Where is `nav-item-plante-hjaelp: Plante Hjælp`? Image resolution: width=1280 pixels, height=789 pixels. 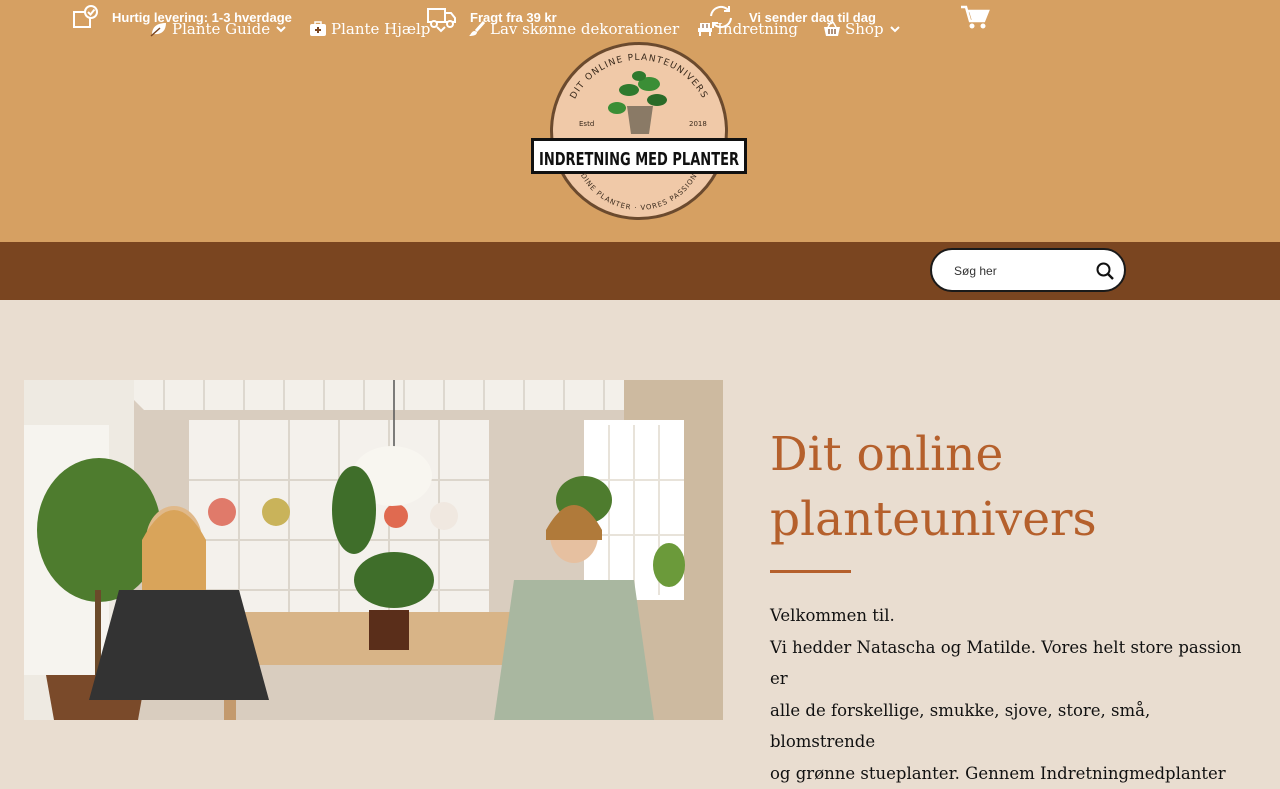
nav-item-plante-hjaelp: Plante Hjælp is located at coordinates (379, 29).